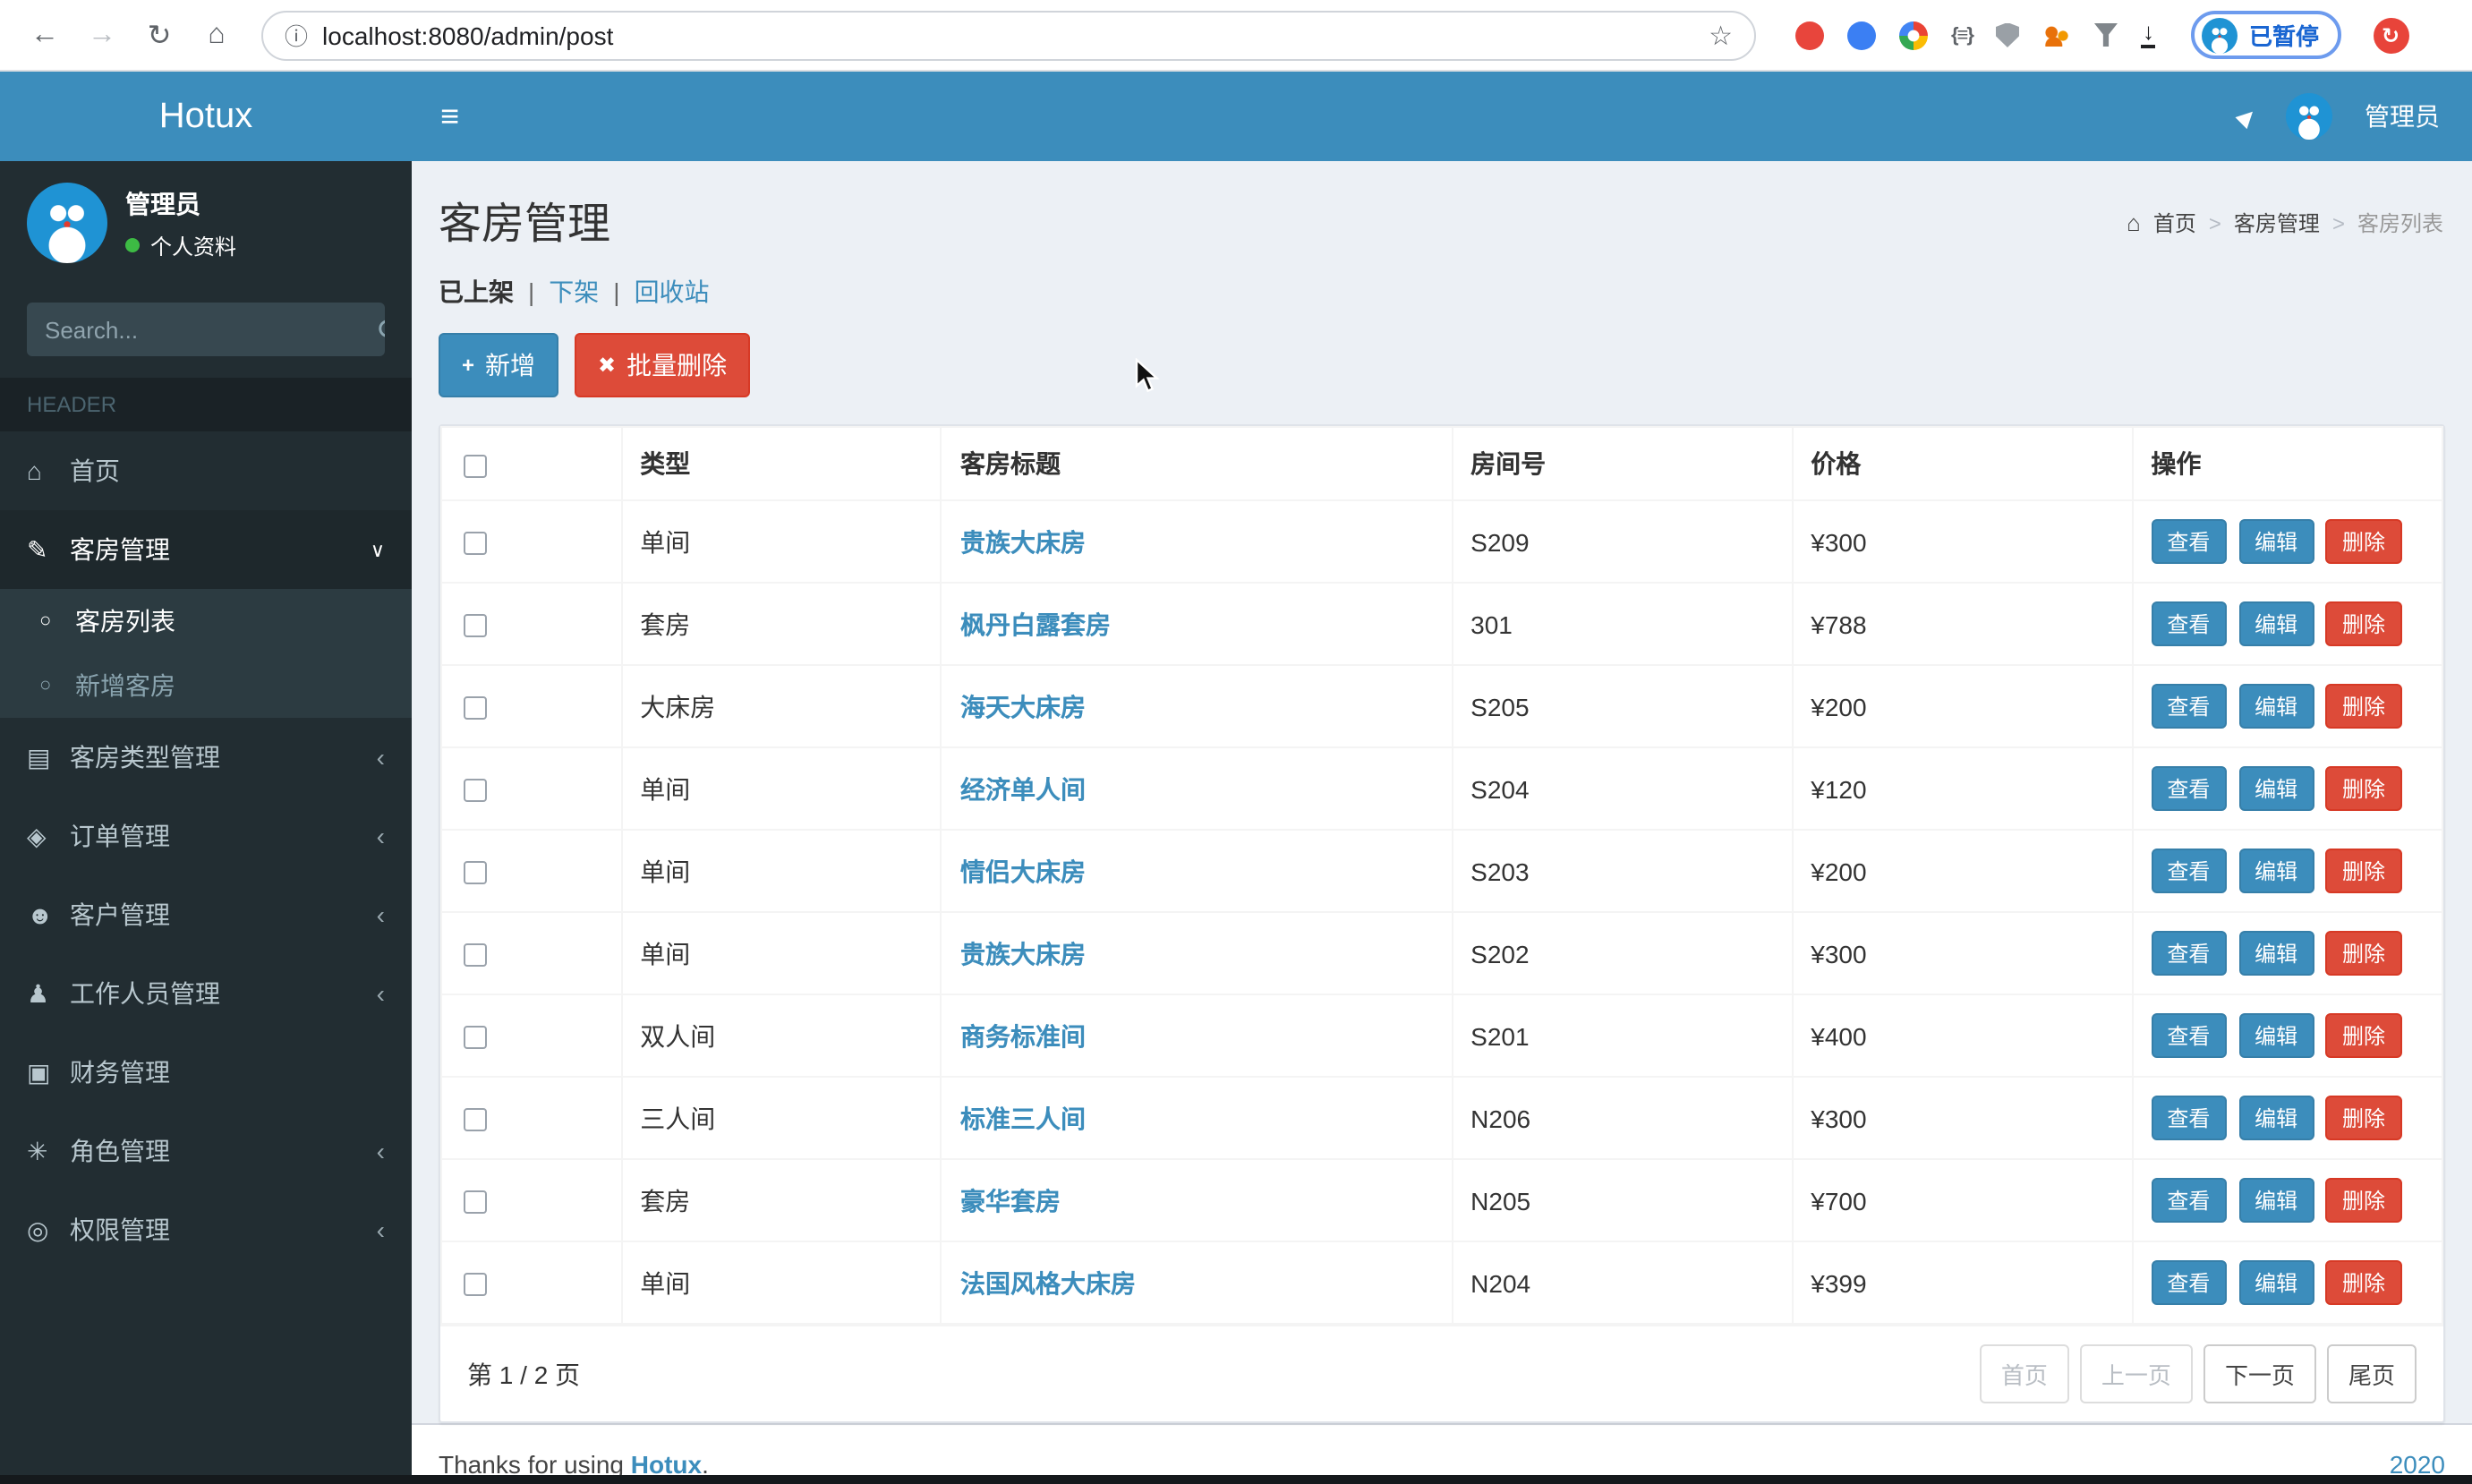  Describe the element at coordinates (1023, 1118) in the screenshot. I see `room-title-link: 标准三人间` at that location.